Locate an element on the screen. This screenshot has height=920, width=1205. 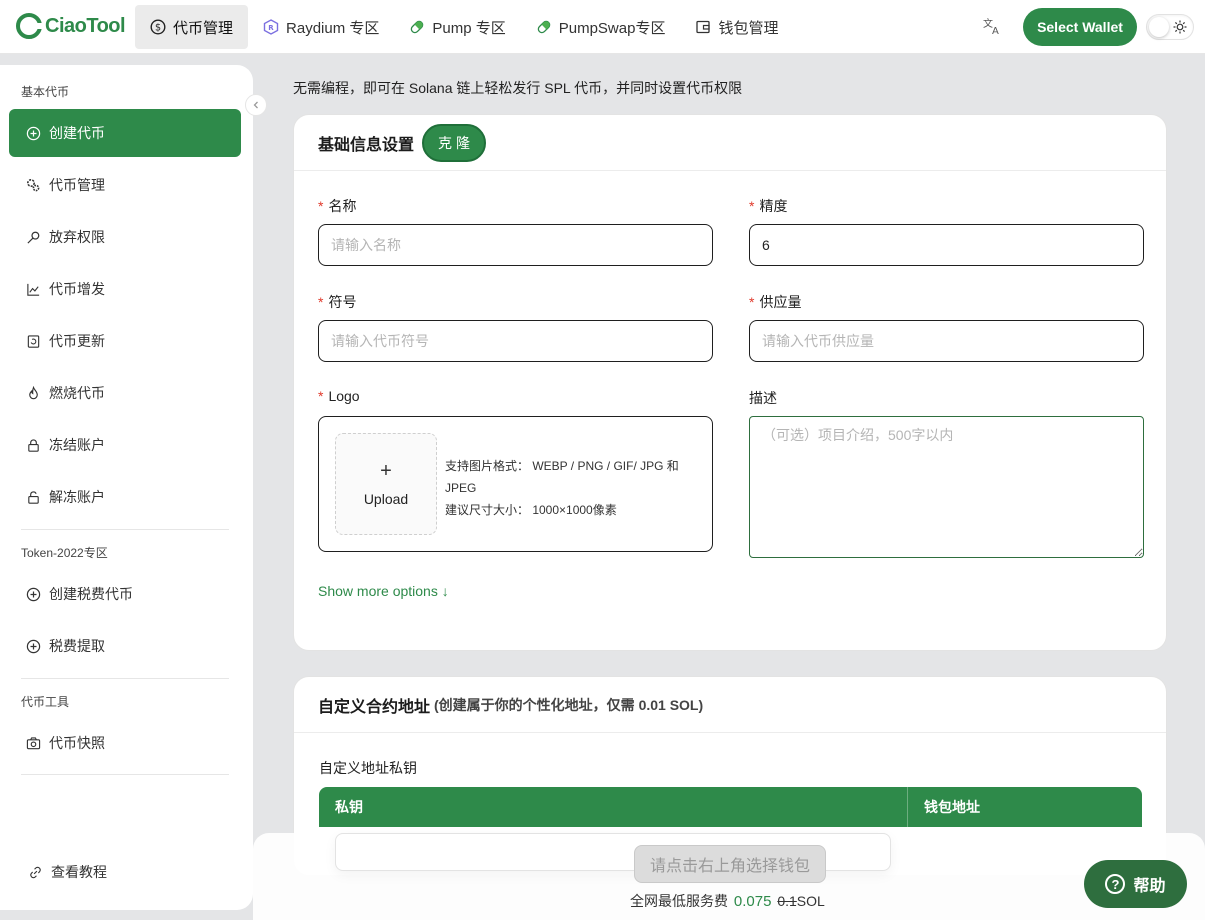
plus-icon: + is located at coordinates (386, 471).